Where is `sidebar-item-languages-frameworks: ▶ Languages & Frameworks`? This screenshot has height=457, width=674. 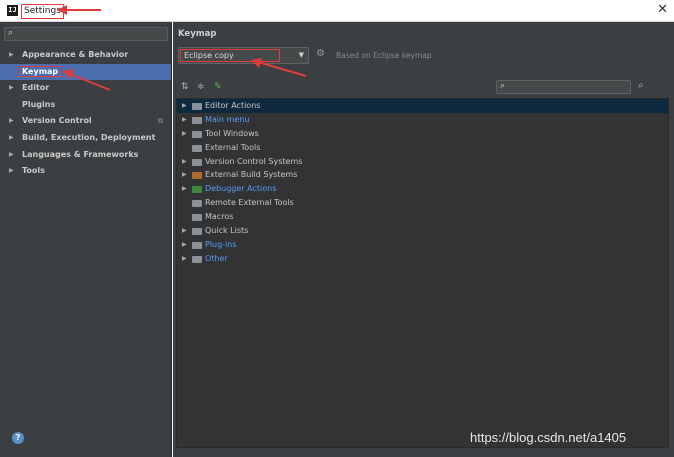
sidebar-item-languages-frameworks: ▶ Languages & Frameworks is located at coordinates (85, 155).